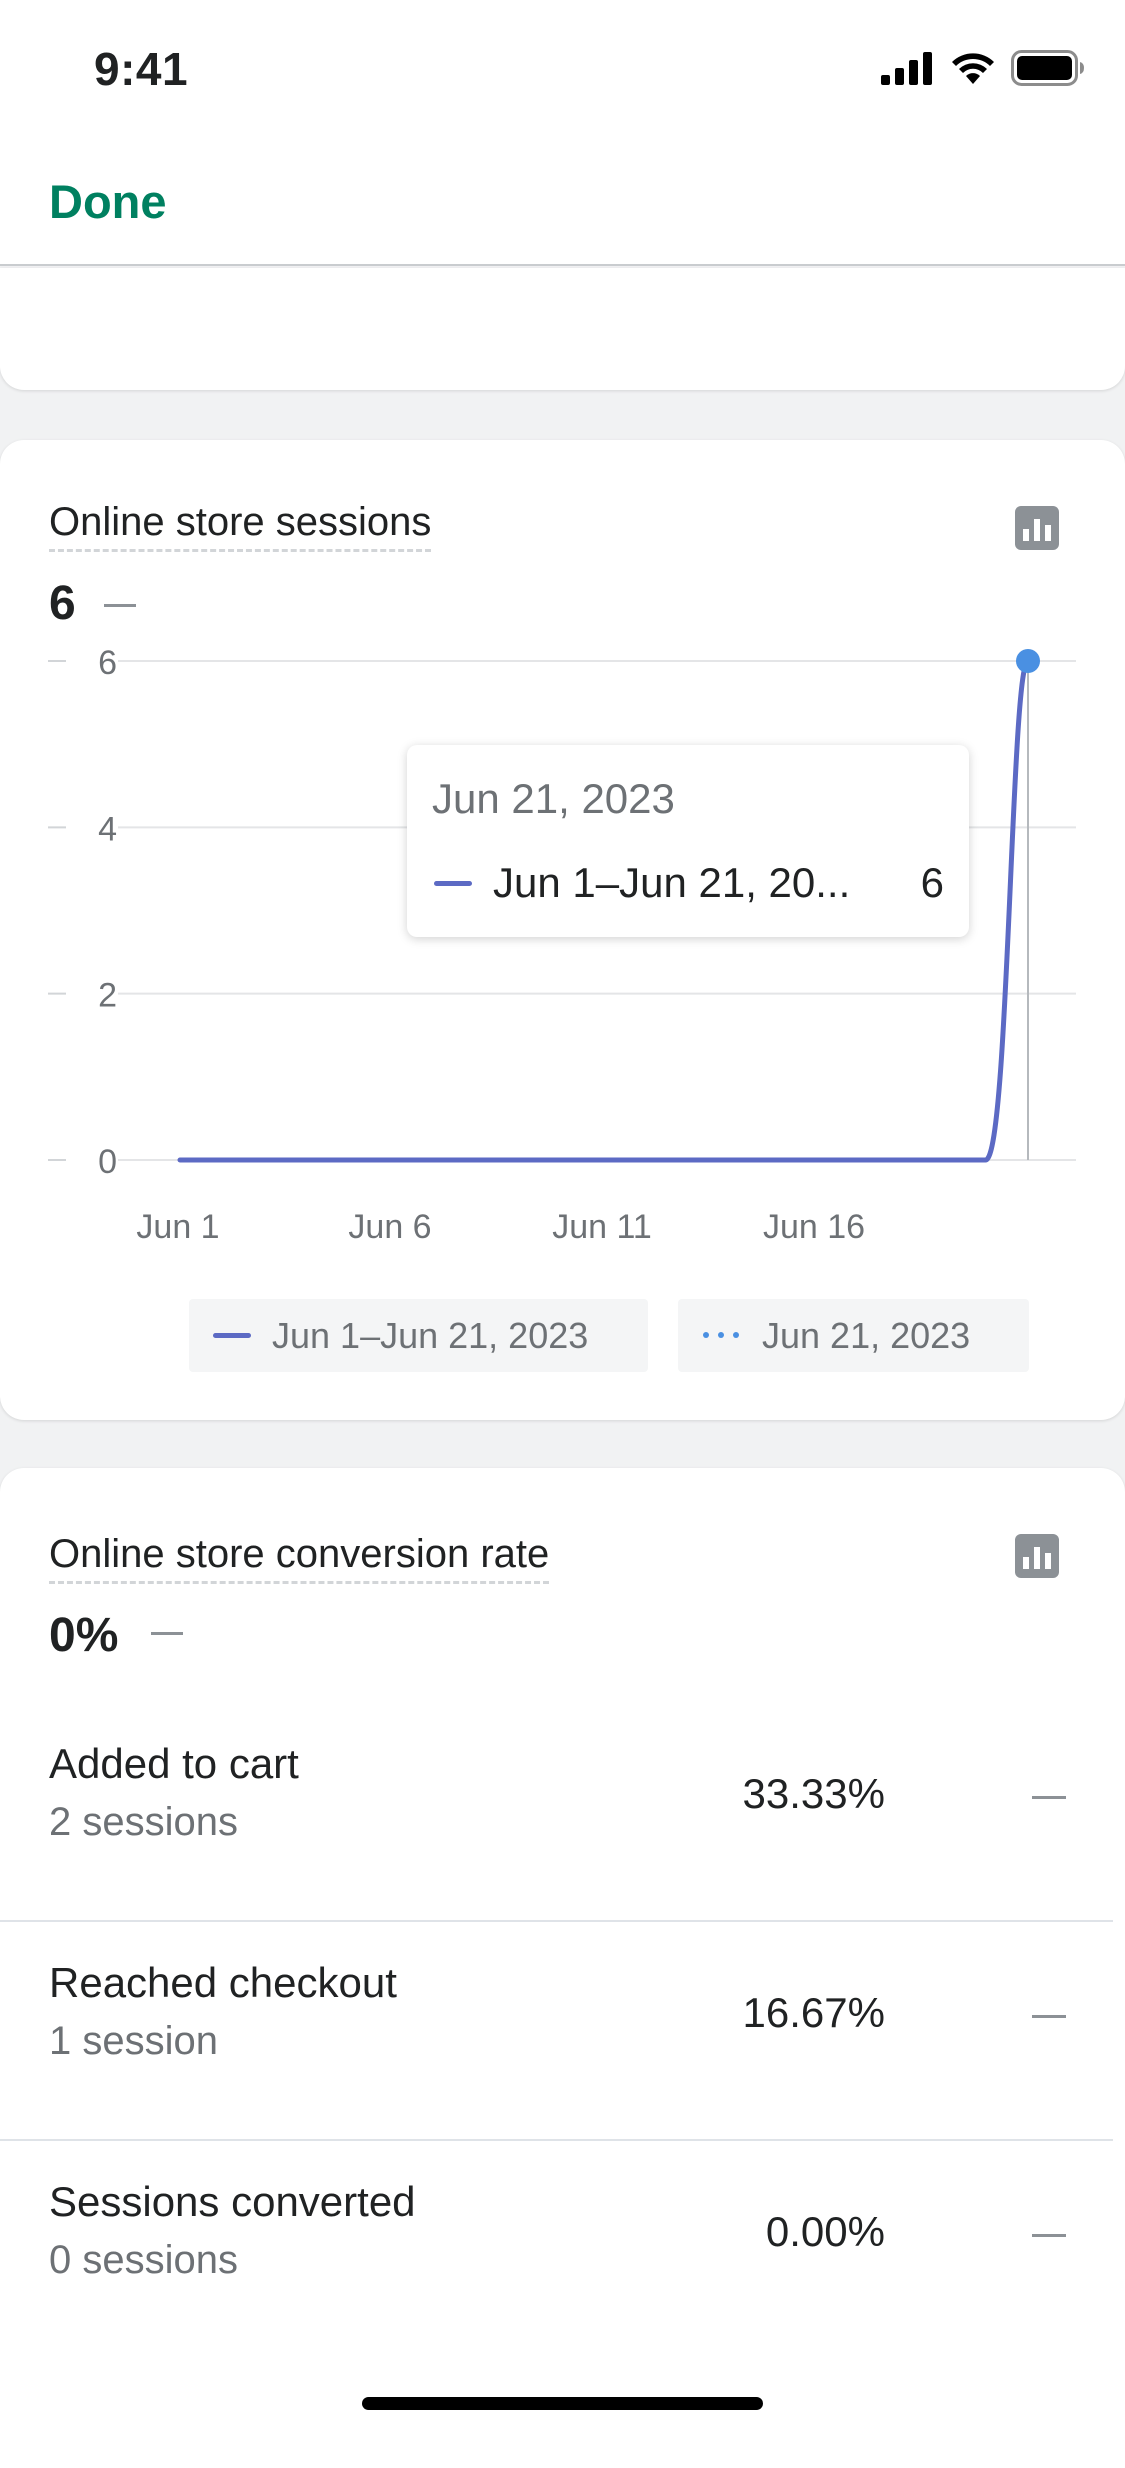  Describe the element at coordinates (1028, 661) in the screenshot. I see `hover-point` at that location.